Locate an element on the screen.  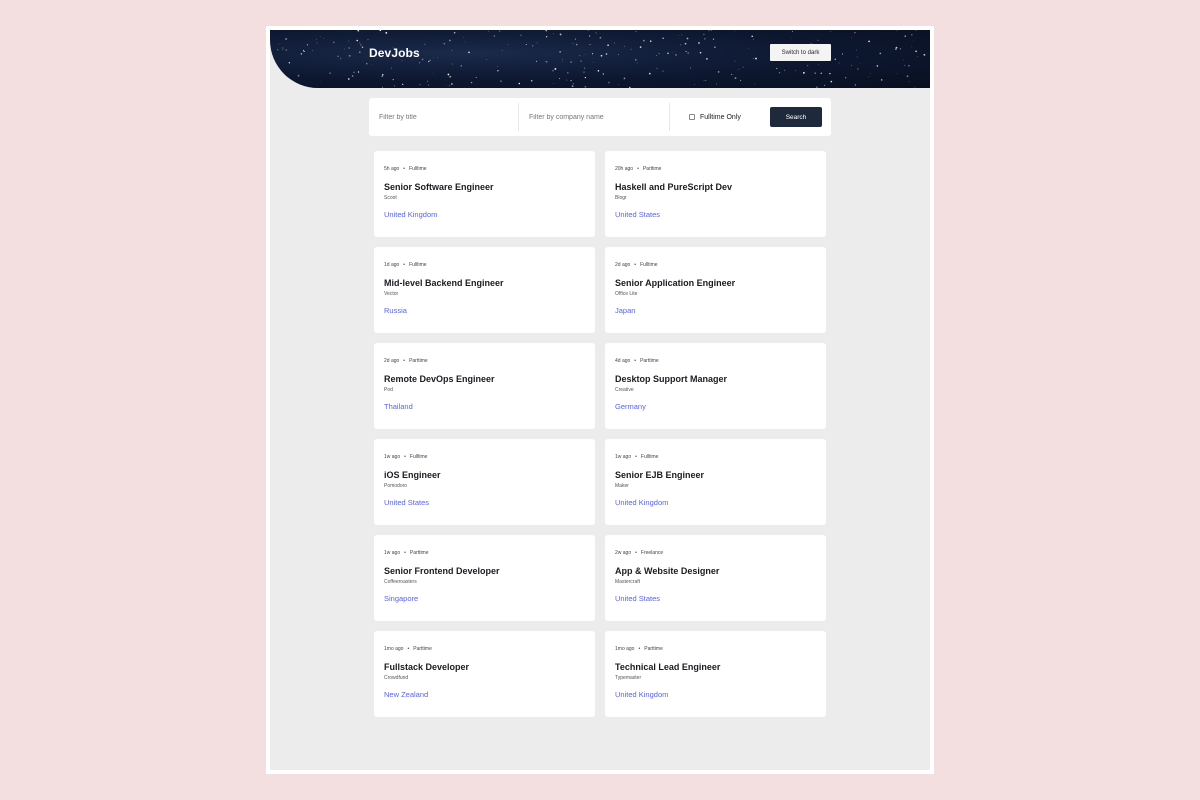
posted-time: 4d ago is located at coordinates (623, 361).